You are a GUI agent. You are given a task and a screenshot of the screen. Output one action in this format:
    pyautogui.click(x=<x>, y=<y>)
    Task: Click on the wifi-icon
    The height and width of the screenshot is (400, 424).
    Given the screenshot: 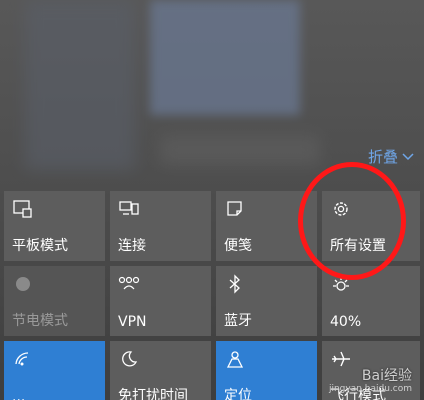 What is the action you would take?
    pyautogui.click(x=23, y=359)
    